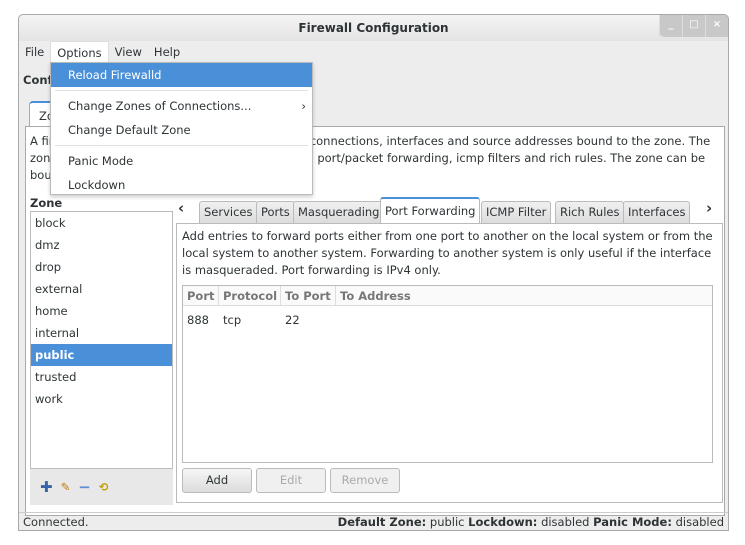 This screenshot has height=545, width=745. I want to click on tabs-scroll-left-icon: ‹, so click(181, 208).